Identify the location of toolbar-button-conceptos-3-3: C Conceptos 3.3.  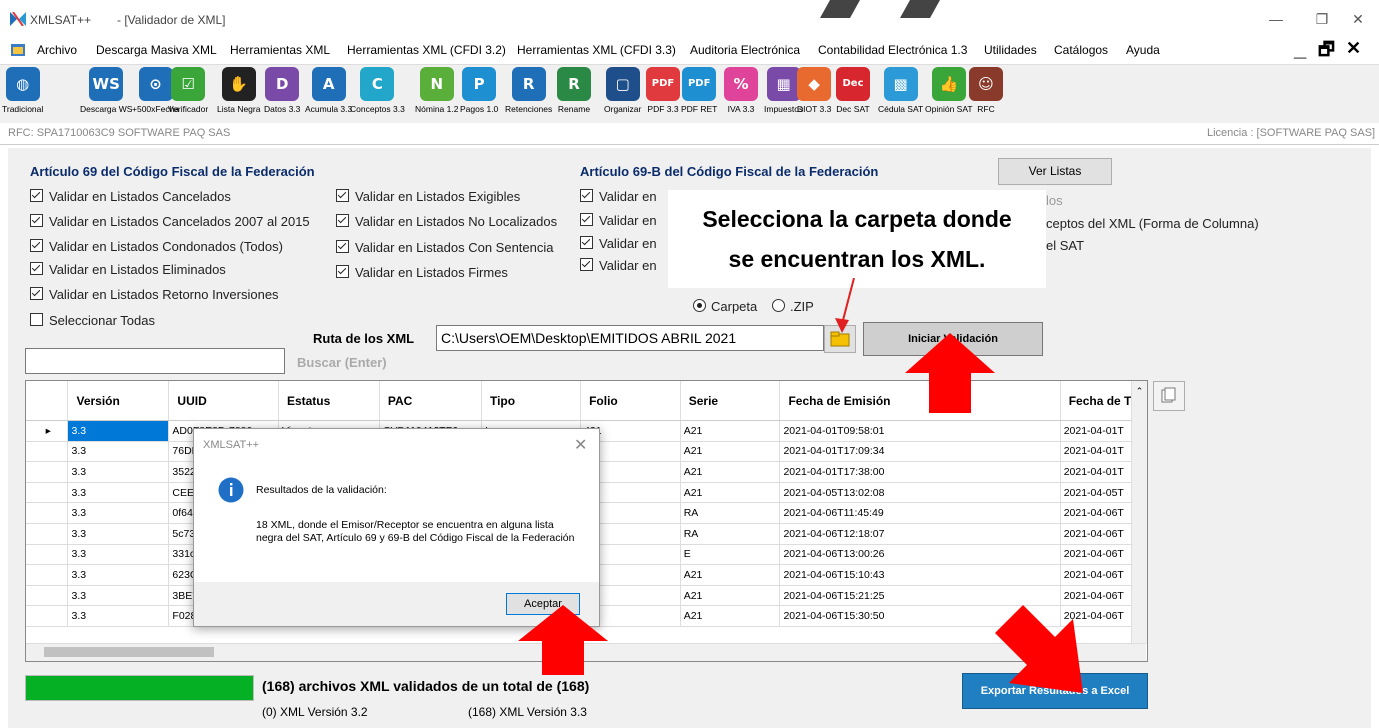
(377, 90).